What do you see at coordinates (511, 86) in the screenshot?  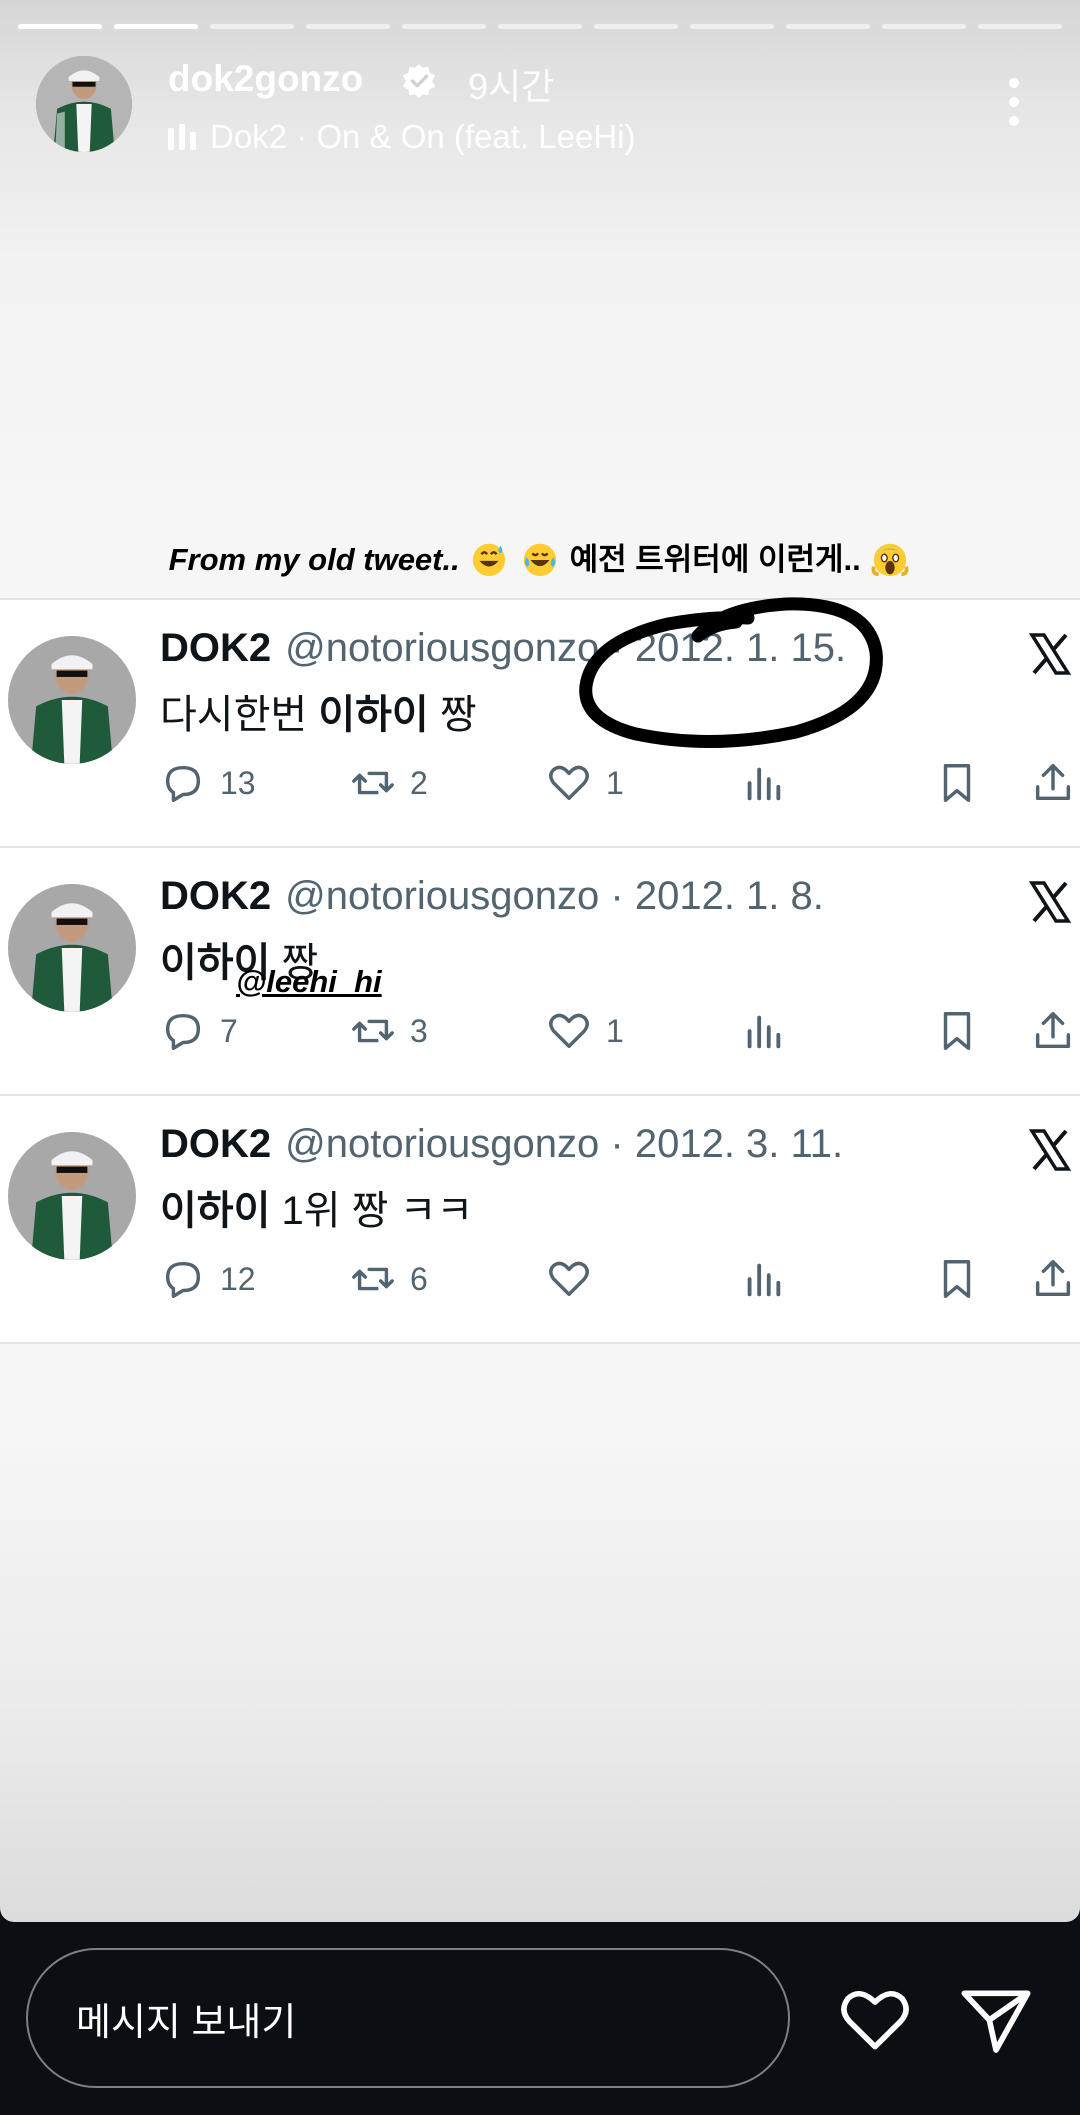 I see `story-time: 9시간` at bounding box center [511, 86].